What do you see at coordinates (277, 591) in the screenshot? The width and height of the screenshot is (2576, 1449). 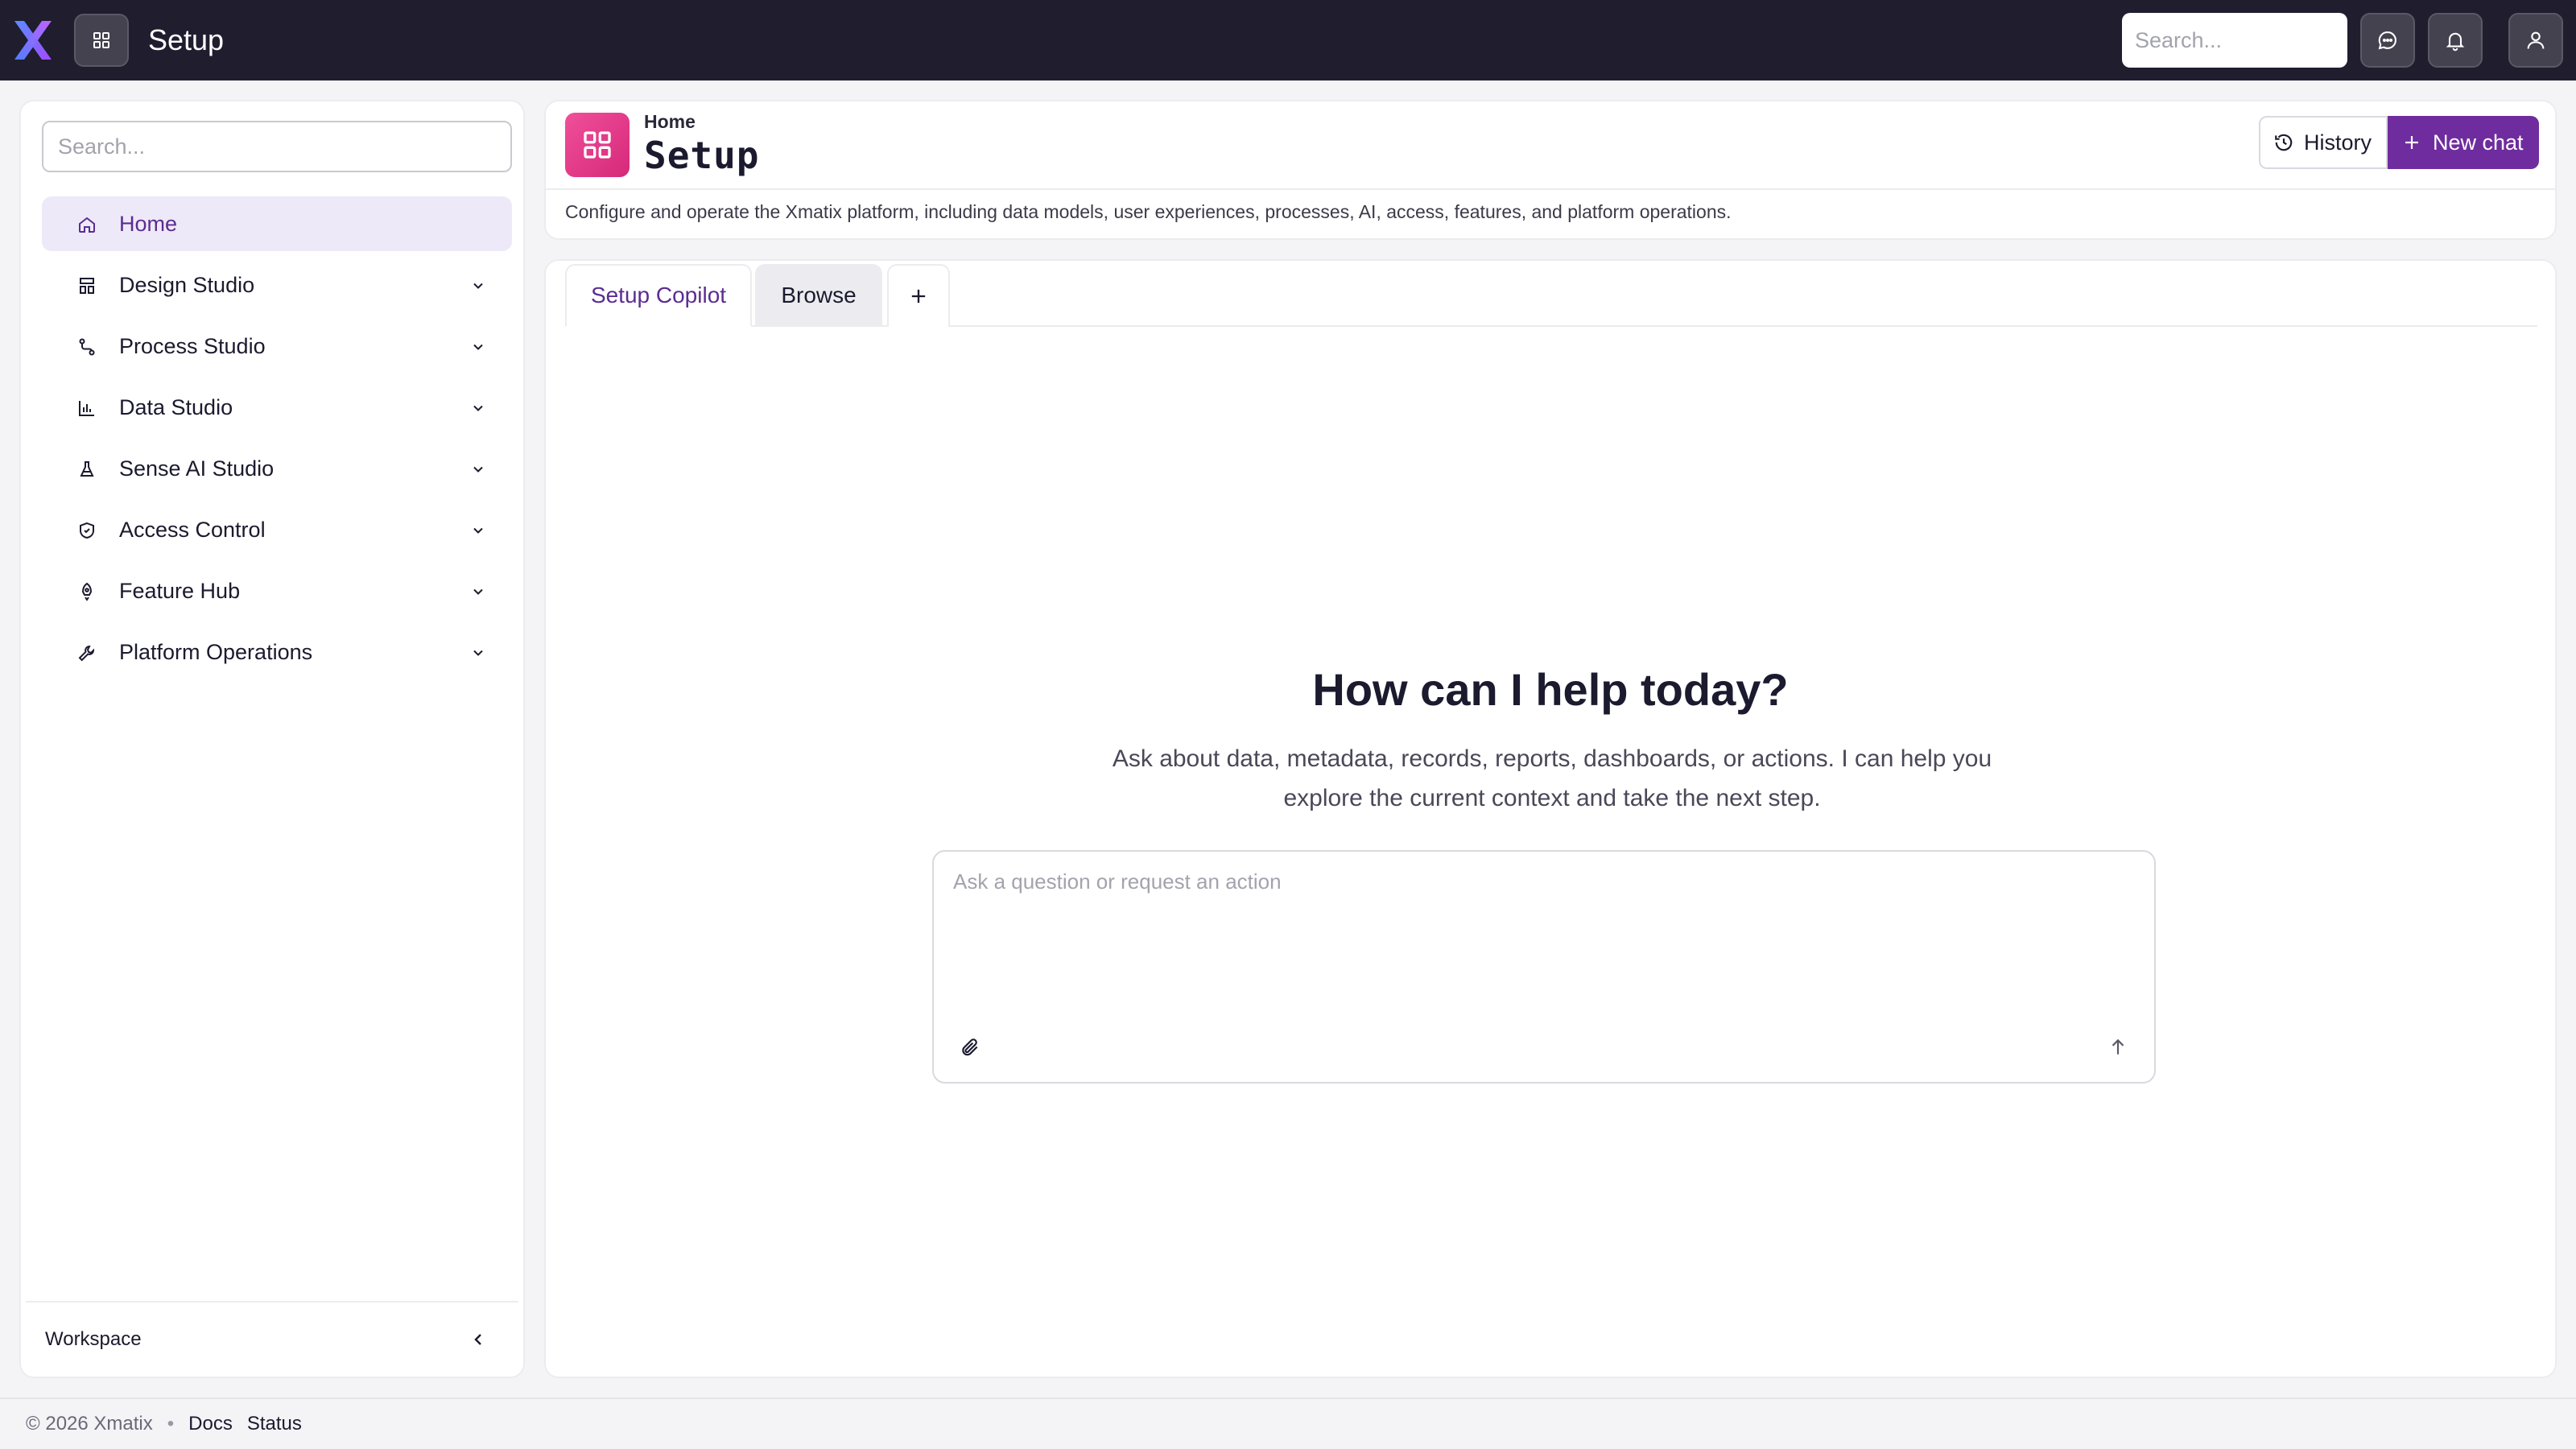 I see `sidebar-item-feature-hub: Feature Hub` at bounding box center [277, 591].